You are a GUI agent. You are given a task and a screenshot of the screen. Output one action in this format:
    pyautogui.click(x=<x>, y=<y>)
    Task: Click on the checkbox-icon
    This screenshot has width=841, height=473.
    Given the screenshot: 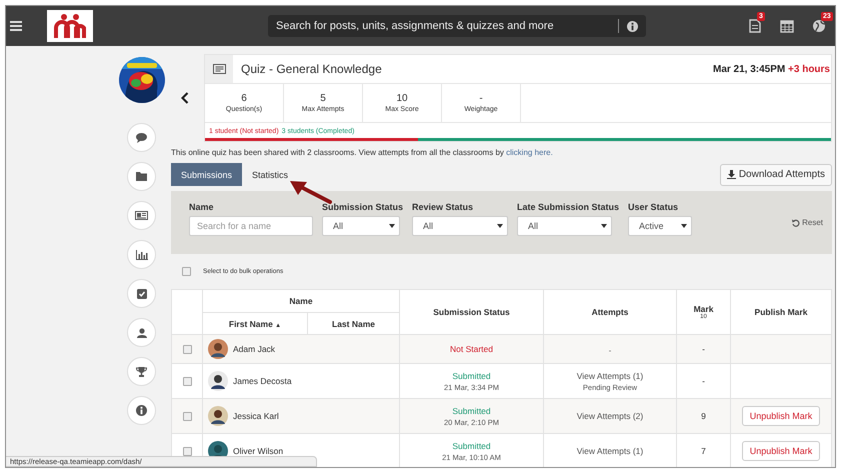 What is the action you would take?
    pyautogui.click(x=141, y=293)
    